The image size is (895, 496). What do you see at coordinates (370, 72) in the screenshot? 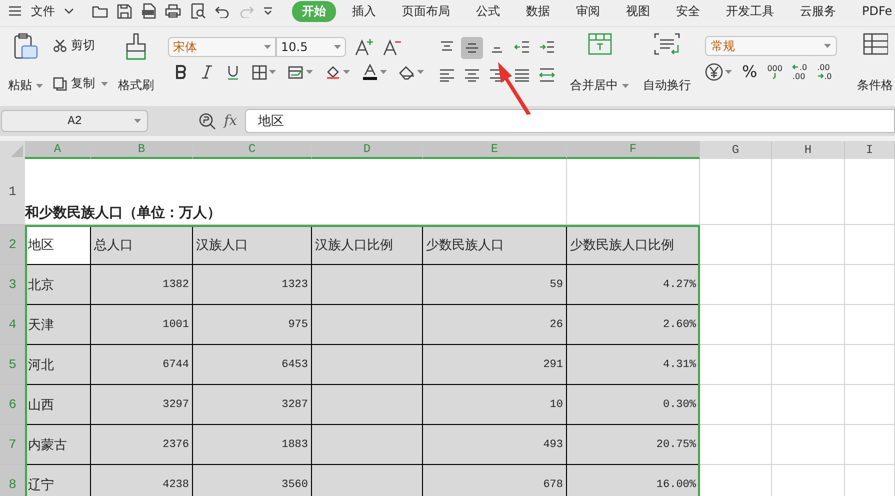
I see `font-color-icon` at bounding box center [370, 72].